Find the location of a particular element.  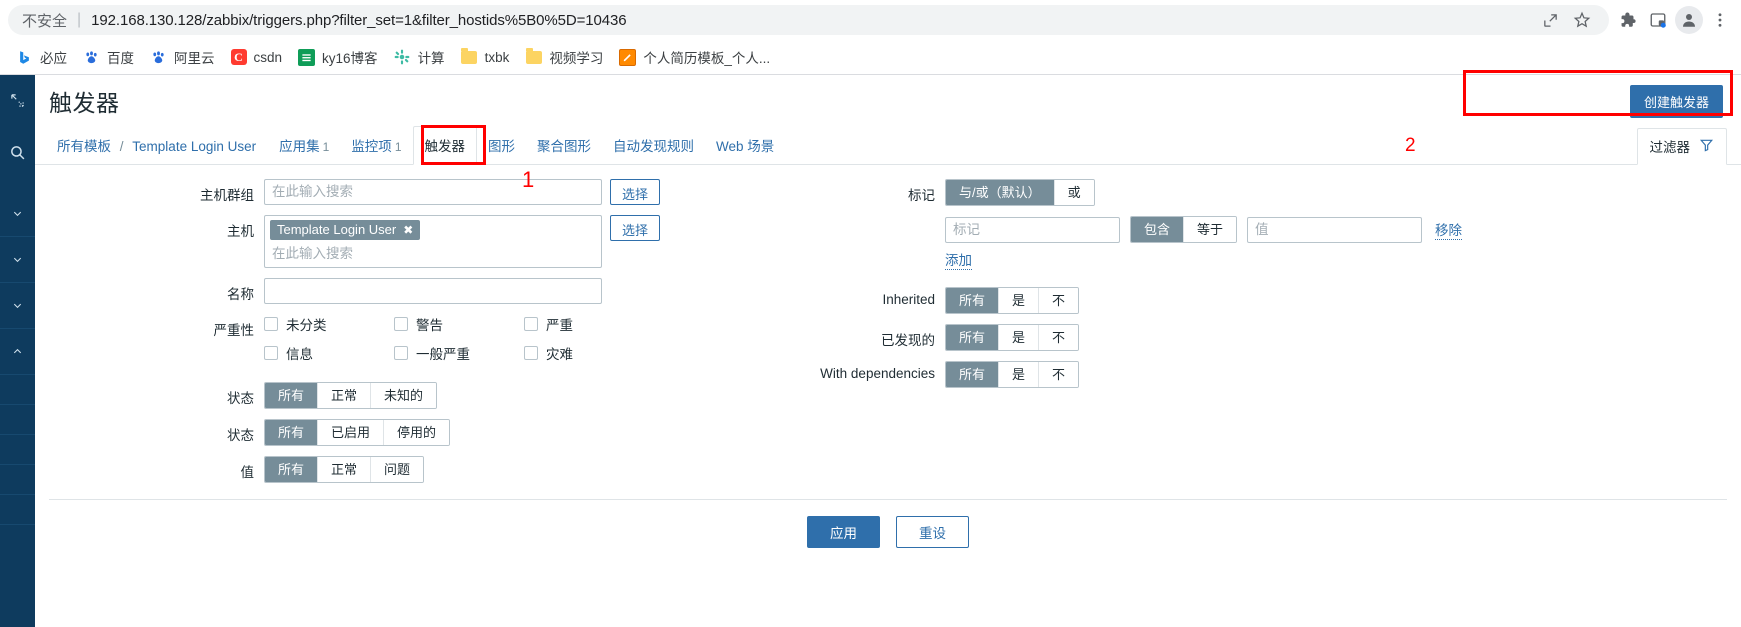

tab-label: 图形 is located at coordinates (501, 146).